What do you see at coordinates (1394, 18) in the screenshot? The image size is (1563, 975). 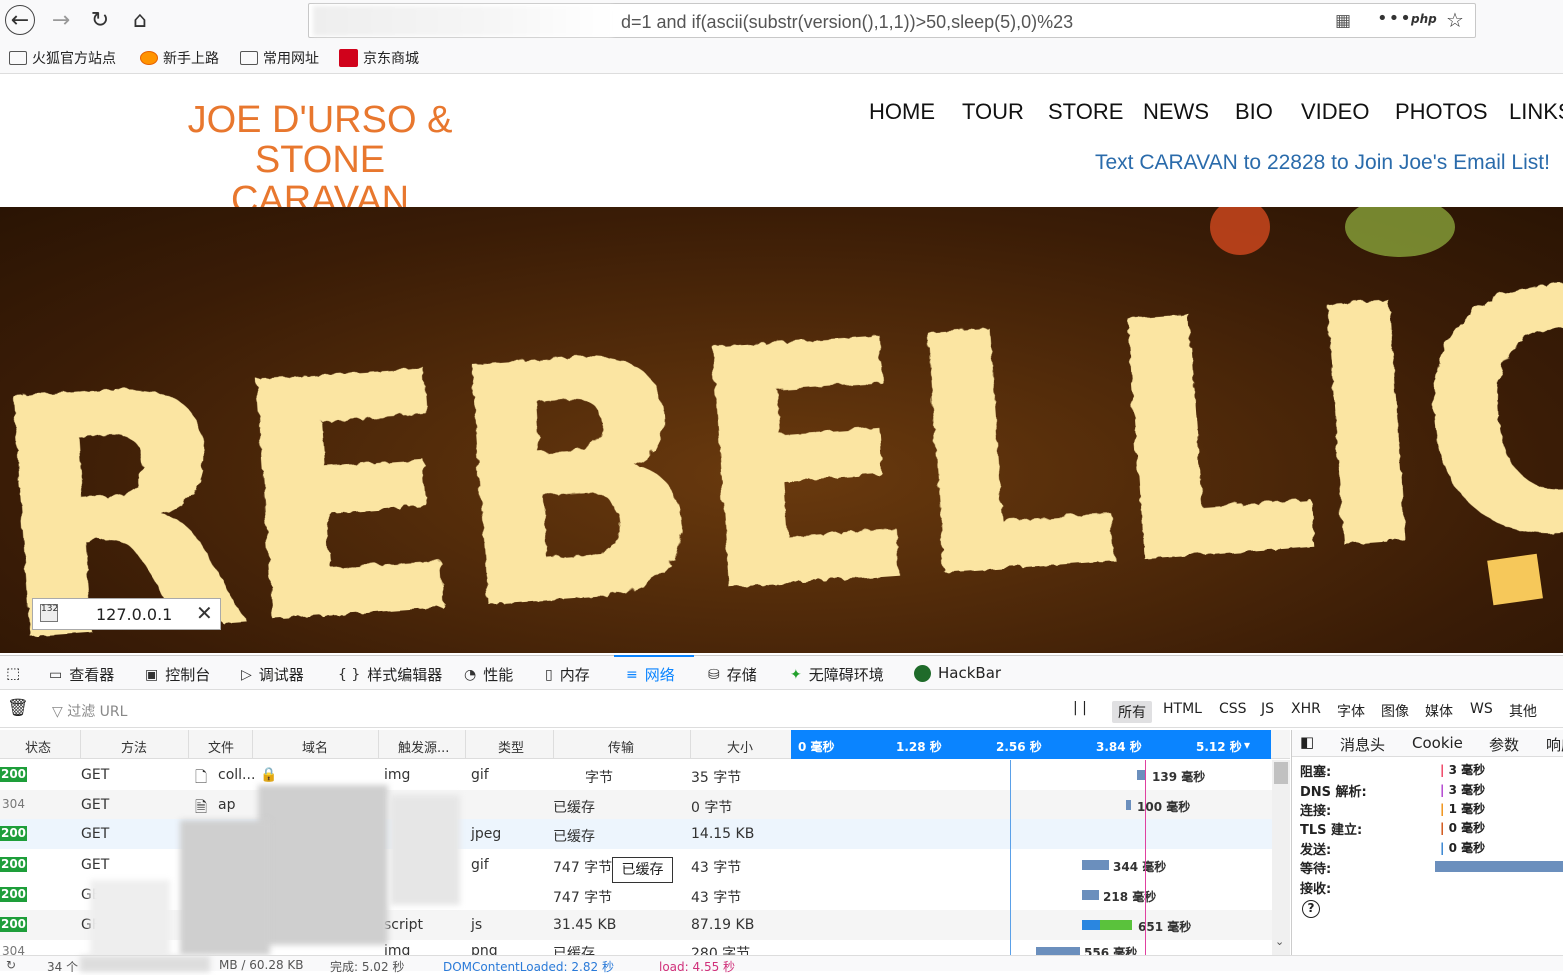 I see `more-actions-icon: •••` at bounding box center [1394, 18].